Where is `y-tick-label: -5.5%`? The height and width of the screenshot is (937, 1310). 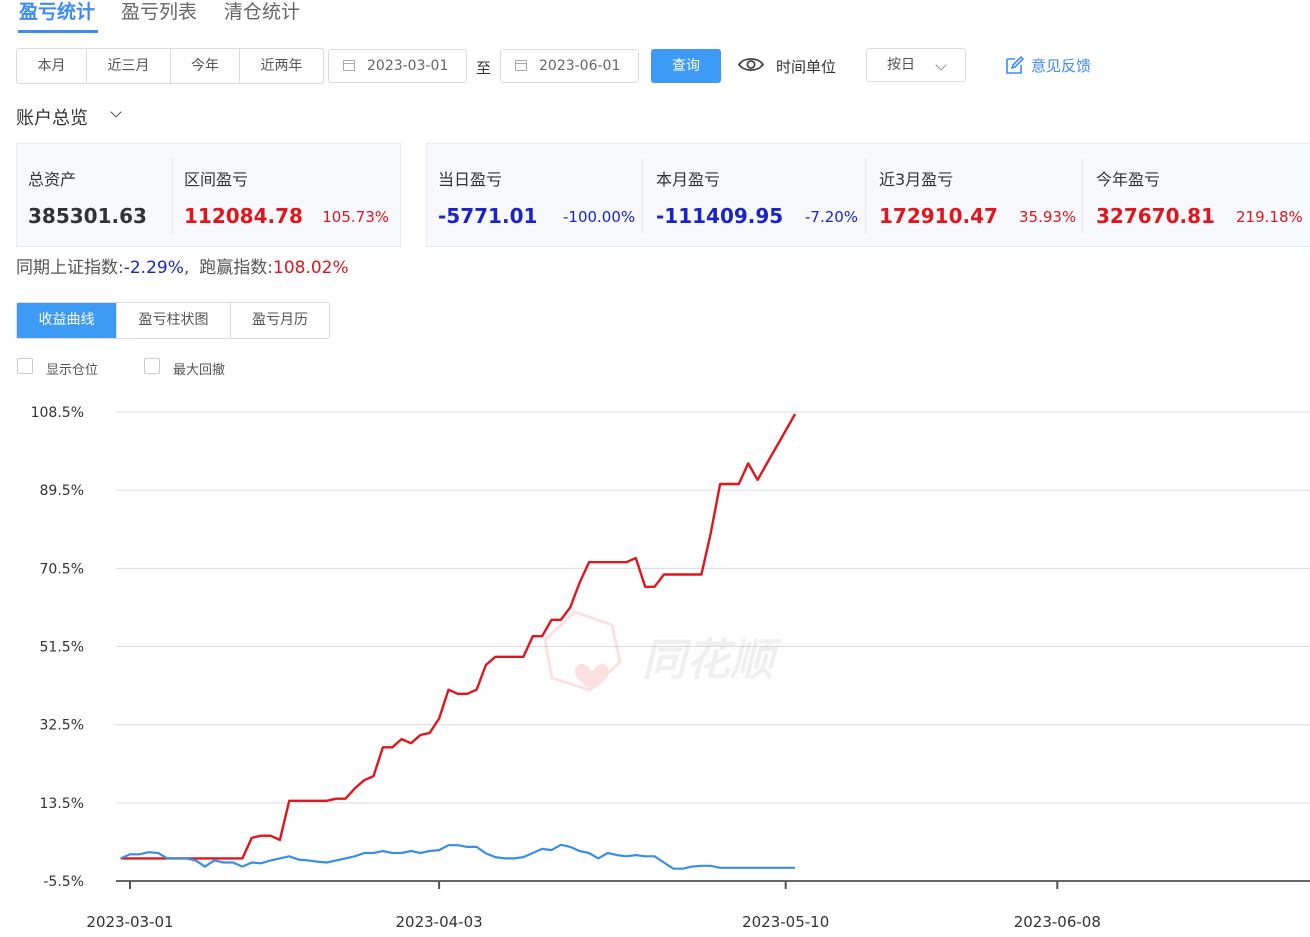
y-tick-label: -5.5% is located at coordinates (63, 882).